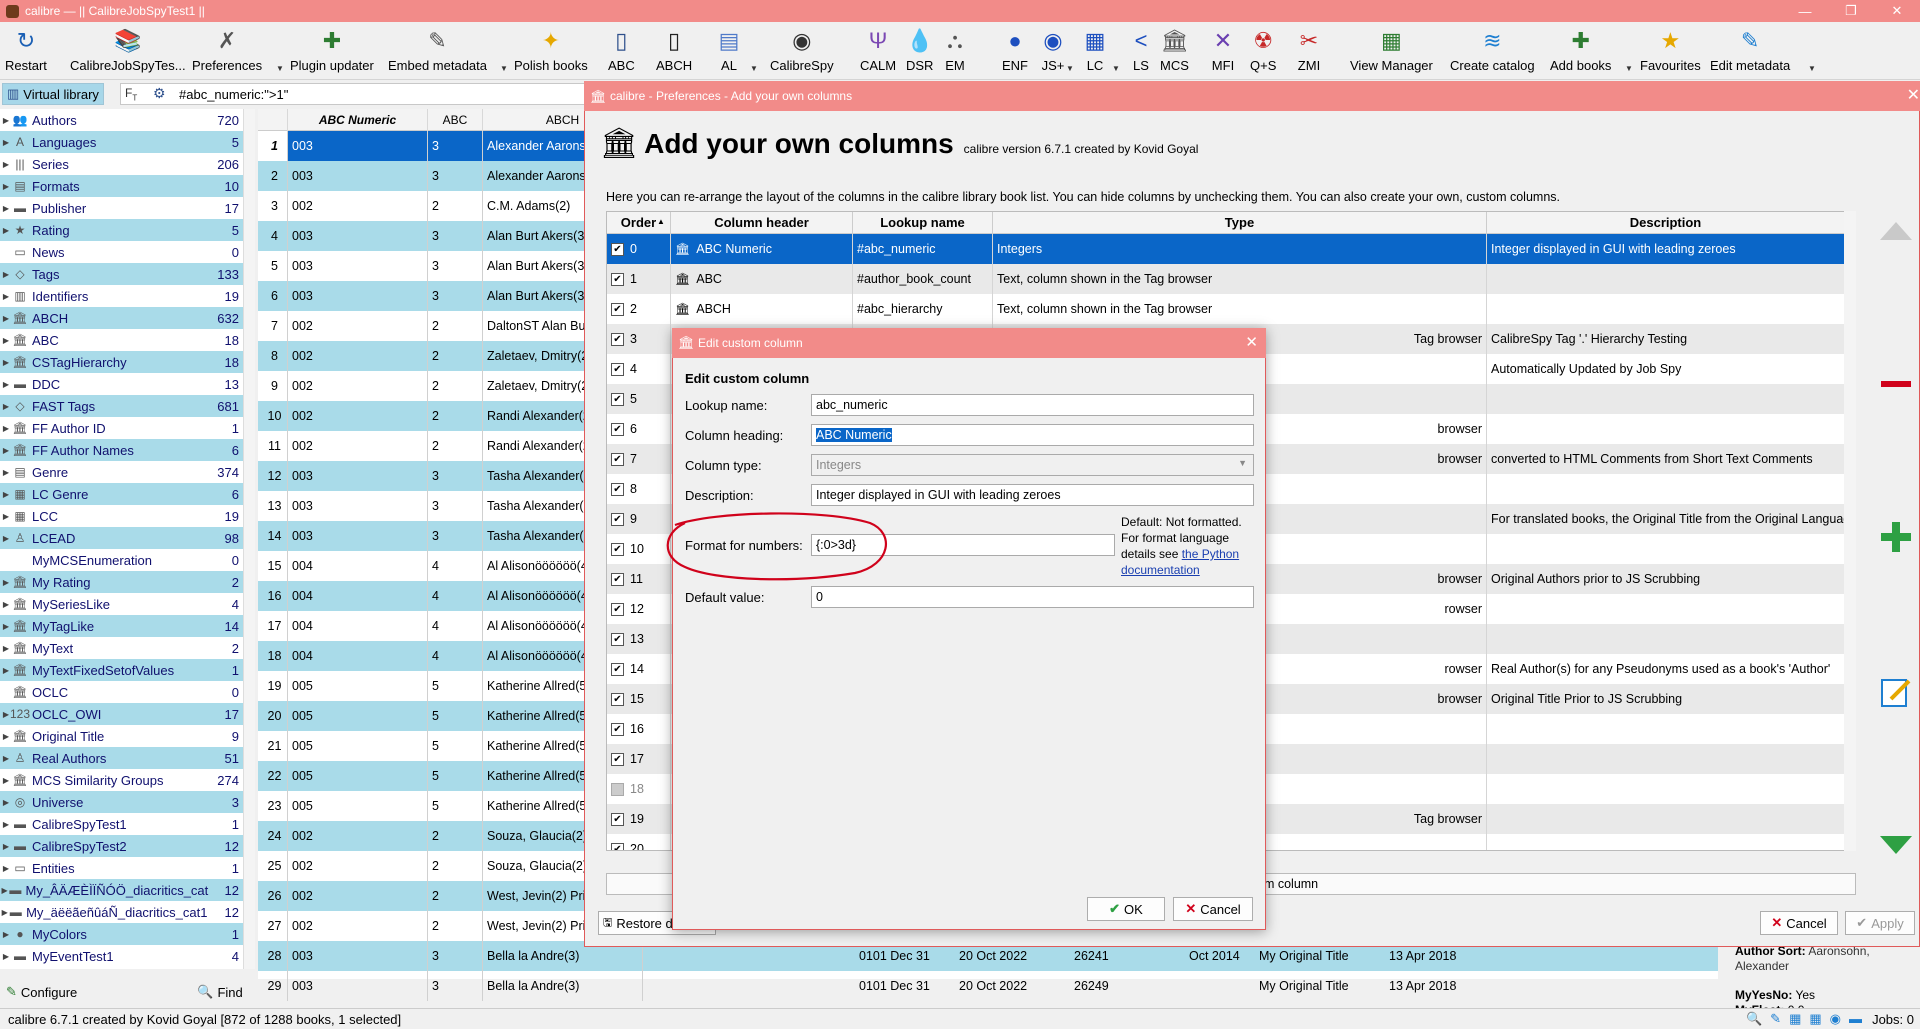 The image size is (1920, 1029). What do you see at coordinates (121, 846) in the screenshot?
I see `tag-browser-item: ▶ ▬ CalibreSpyTest2 12` at bounding box center [121, 846].